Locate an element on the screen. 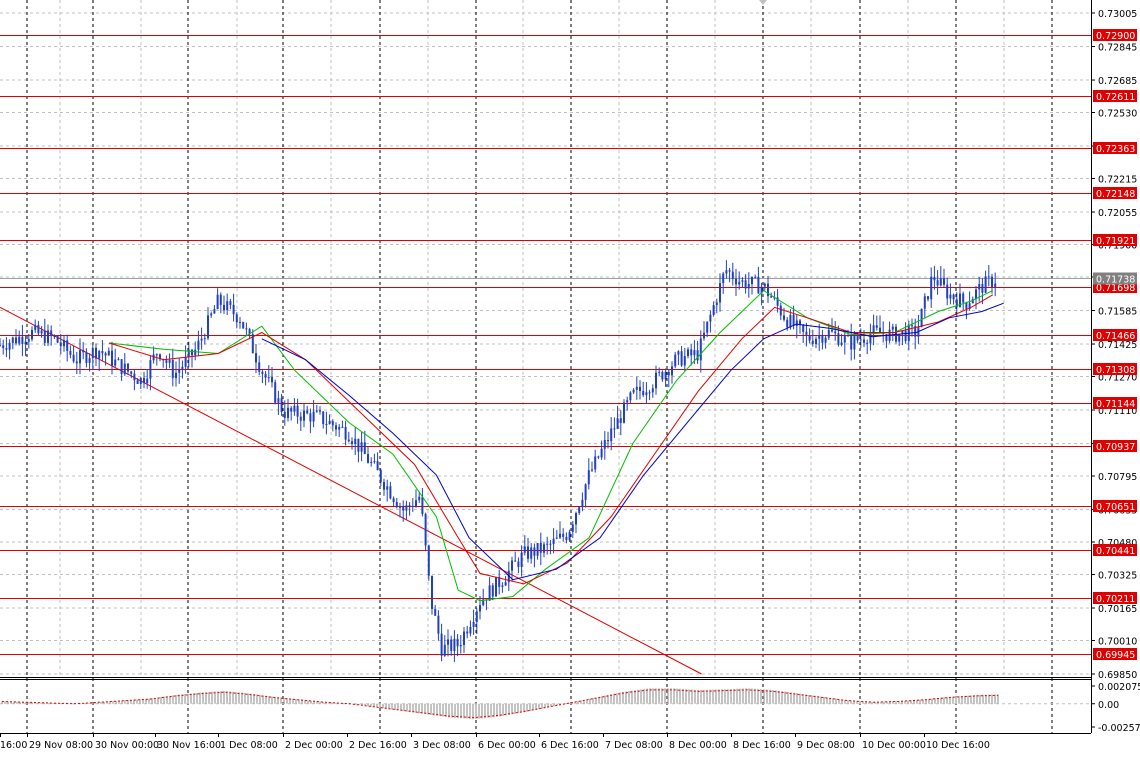 This screenshot has width=1140, height=758. level-label: 0.71466 is located at coordinates (1115, 336).